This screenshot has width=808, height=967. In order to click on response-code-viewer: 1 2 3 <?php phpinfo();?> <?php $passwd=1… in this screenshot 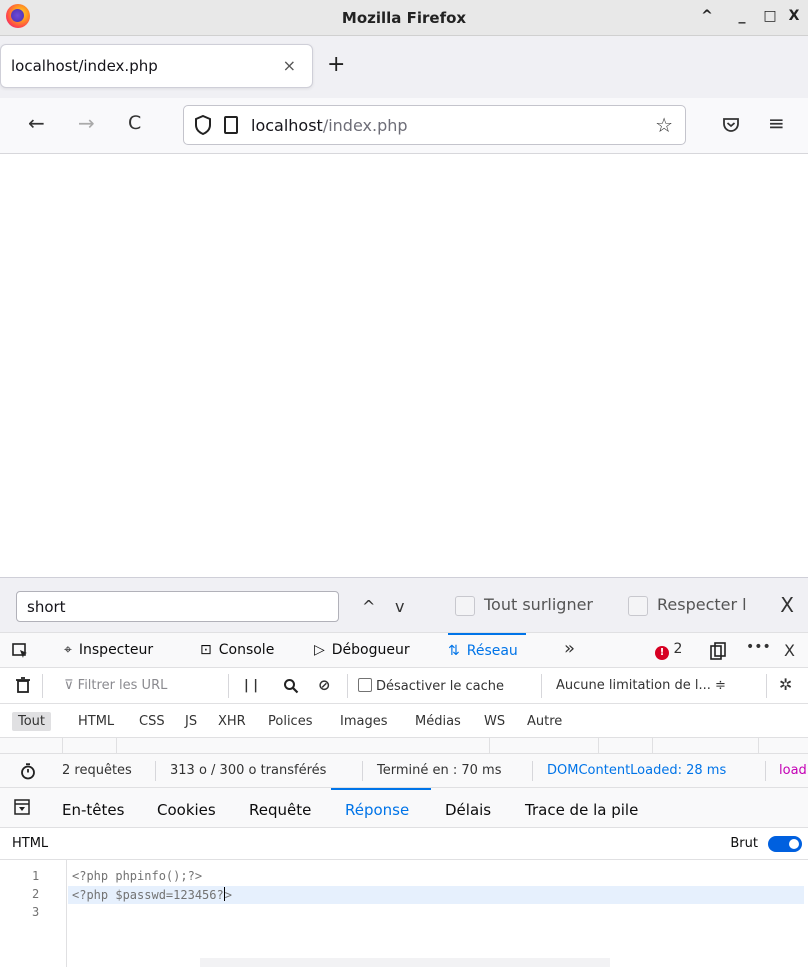, I will do `click(404, 913)`.